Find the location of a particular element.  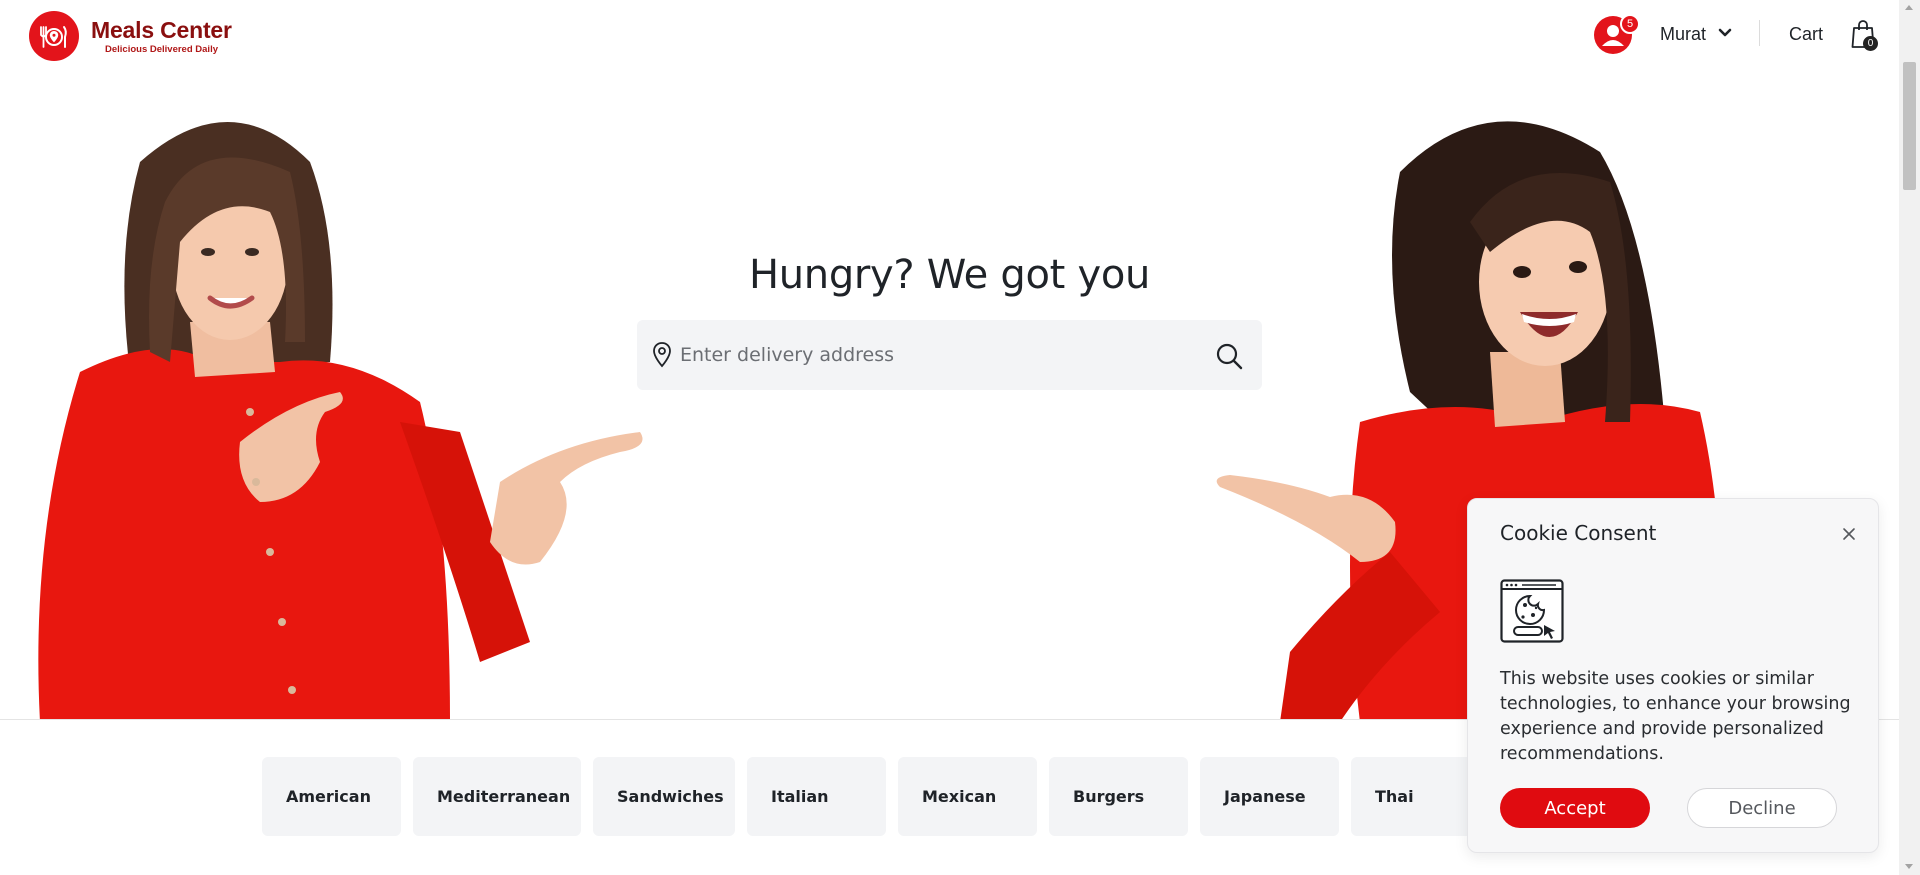

location-pin-icon is located at coordinates (662, 355).